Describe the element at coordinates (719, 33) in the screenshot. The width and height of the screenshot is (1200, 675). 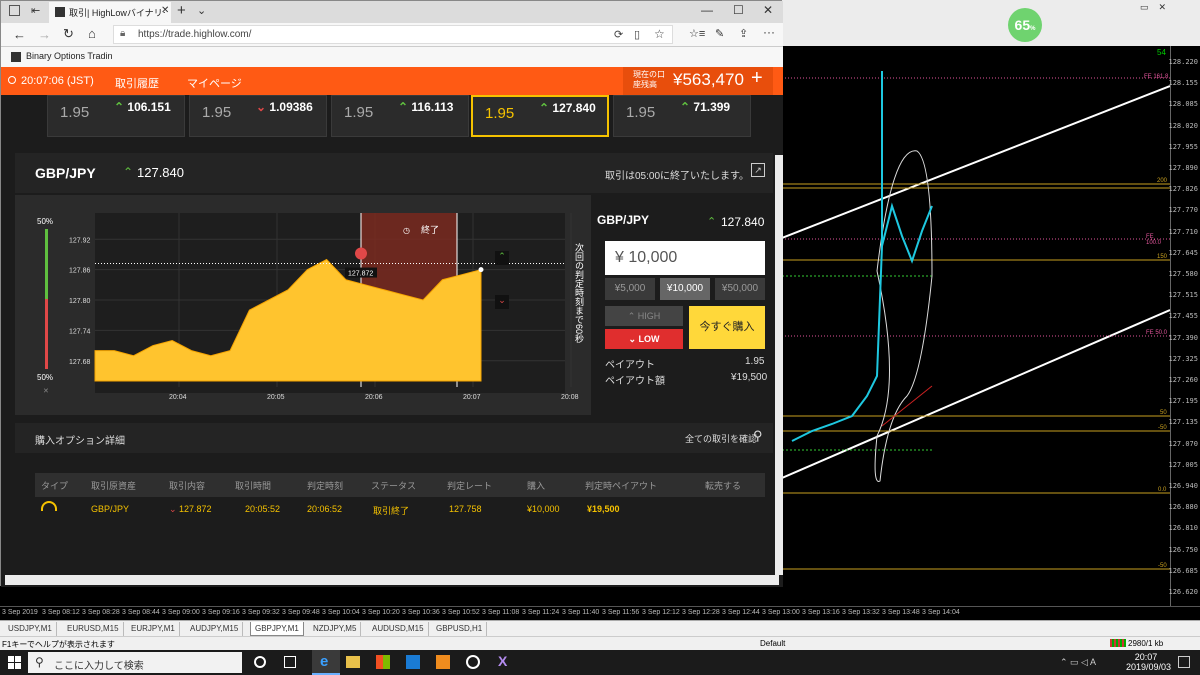
I see `pen-icon: ✎` at that location.